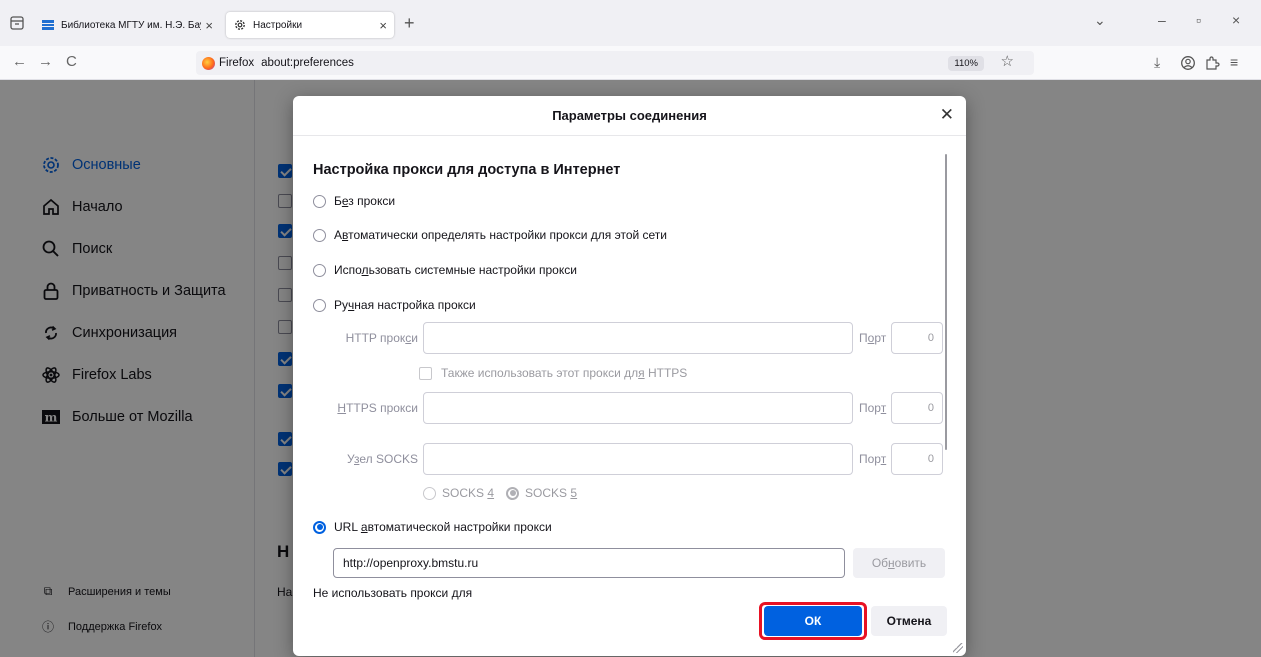  Describe the element at coordinates (1007, 61) in the screenshot. I see `bookmark-star-icon: ☆` at that location.